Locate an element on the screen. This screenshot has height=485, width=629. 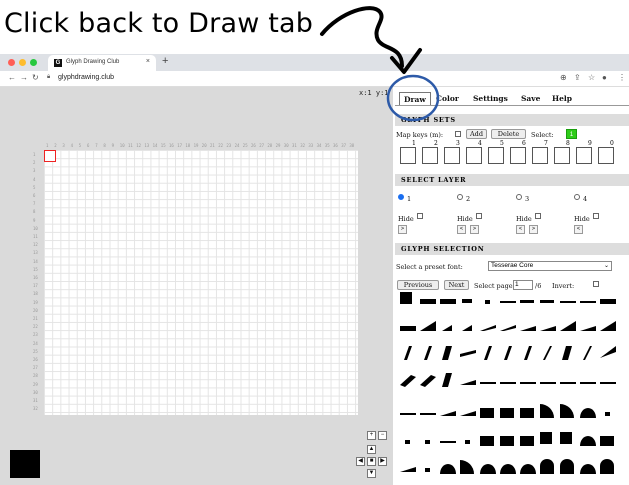
annotation-arrow-curve is located at coordinates (362, 37).